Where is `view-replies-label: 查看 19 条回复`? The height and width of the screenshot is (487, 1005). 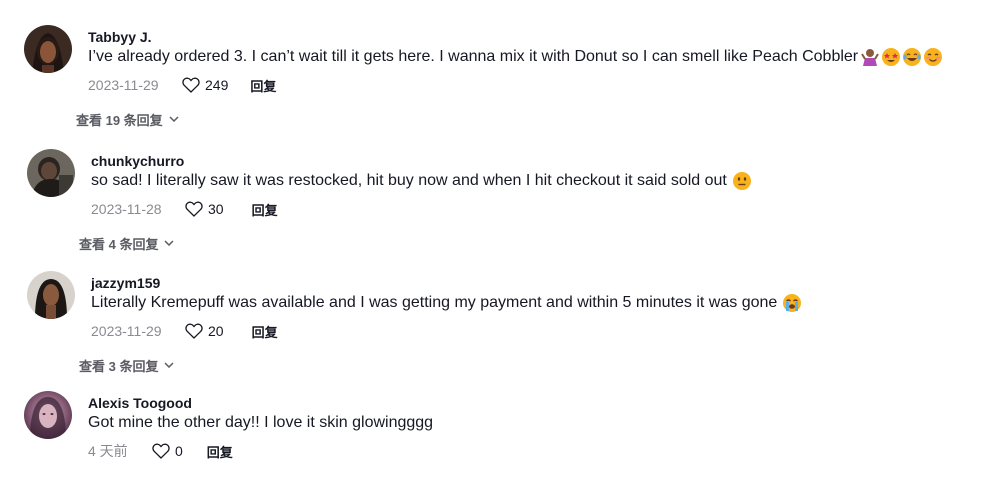 view-replies-label: 查看 19 条回复 is located at coordinates (119, 120).